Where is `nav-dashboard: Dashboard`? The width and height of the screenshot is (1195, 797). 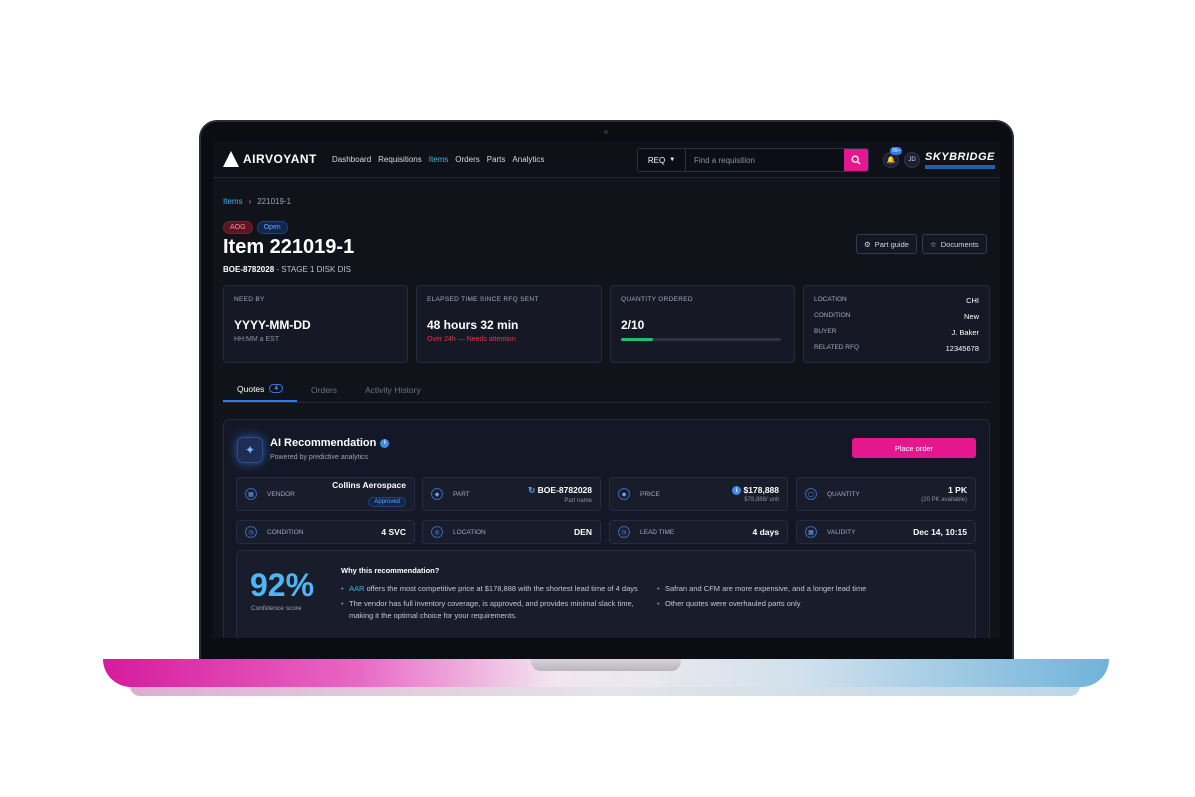
nav-dashboard: Dashboard is located at coordinates (351, 159).